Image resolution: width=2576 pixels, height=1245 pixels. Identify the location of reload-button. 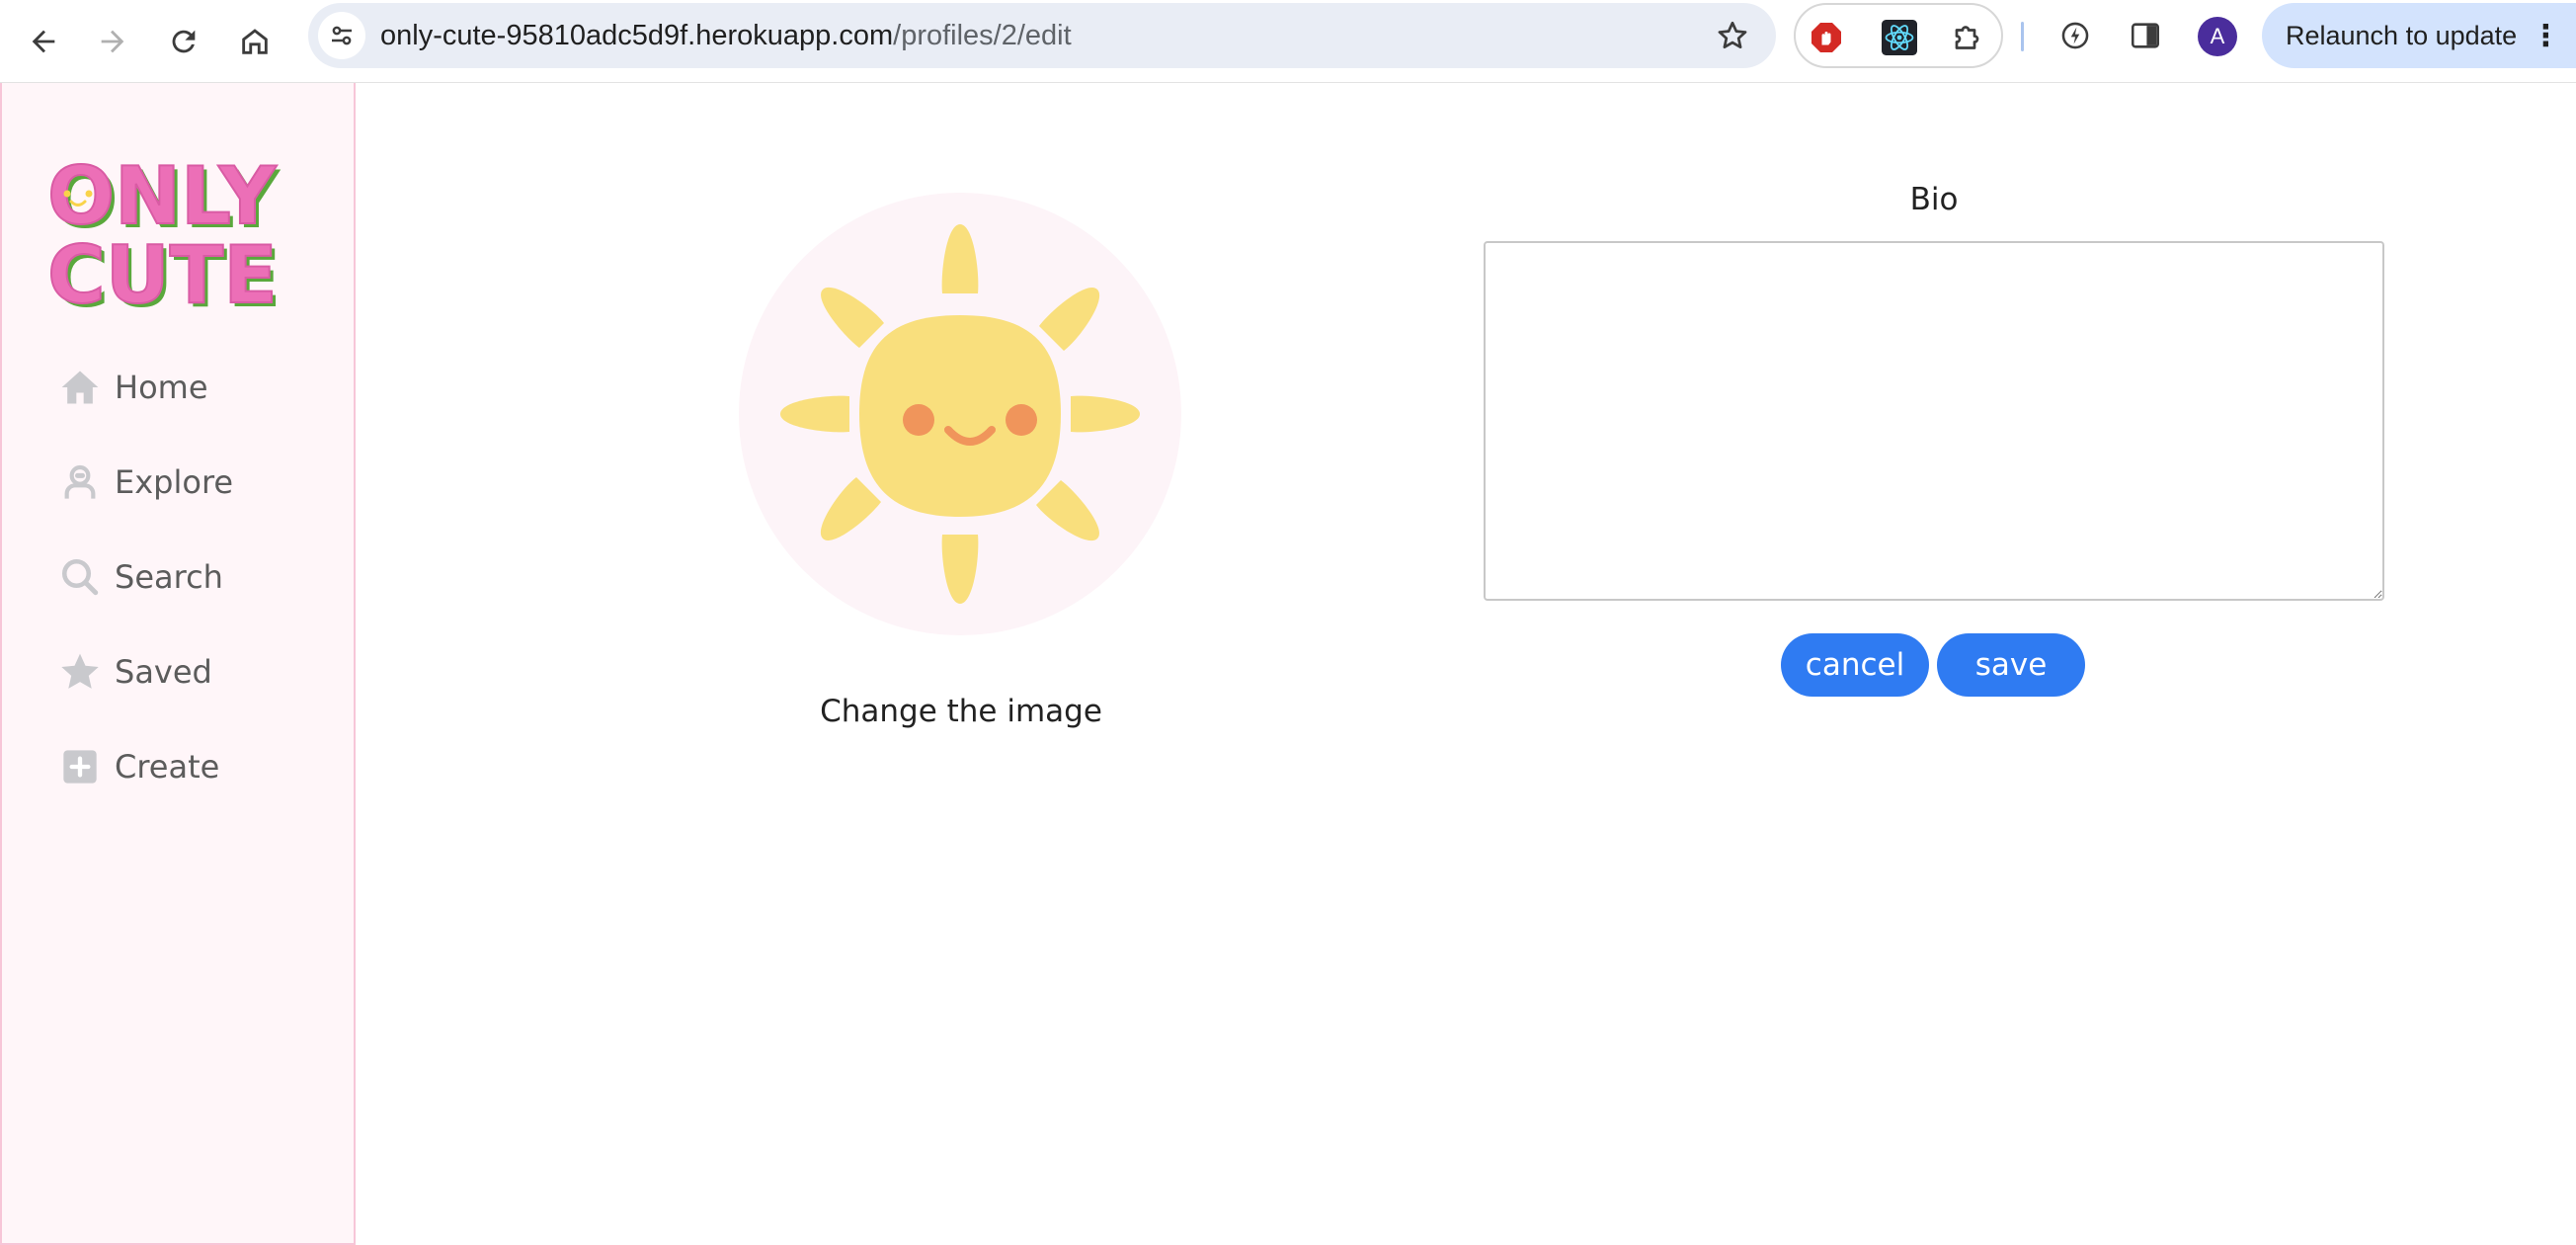
(183, 41).